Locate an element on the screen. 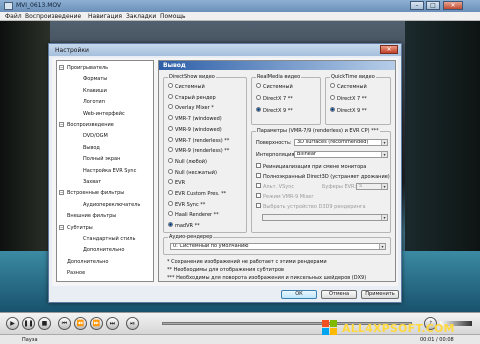 The width and height of the screenshot is (480, 344). tree-item: − Воспроизведение is located at coordinates (86, 125).